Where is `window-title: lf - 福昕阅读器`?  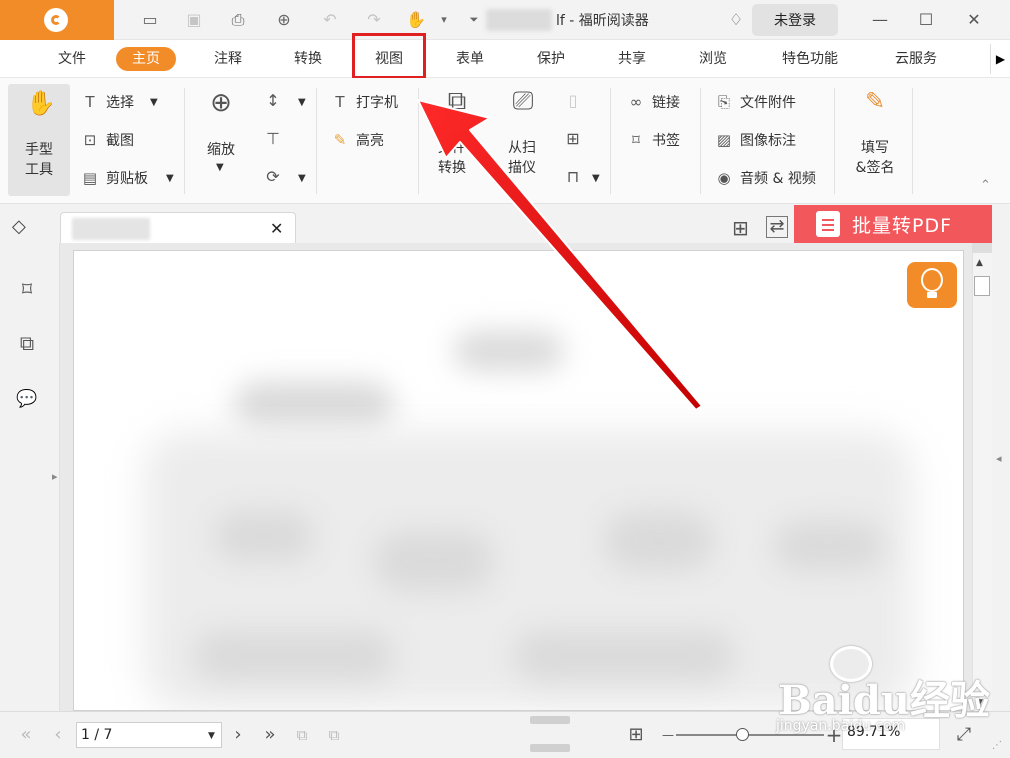 window-title: lf - 福昕阅读器 is located at coordinates (602, 21).